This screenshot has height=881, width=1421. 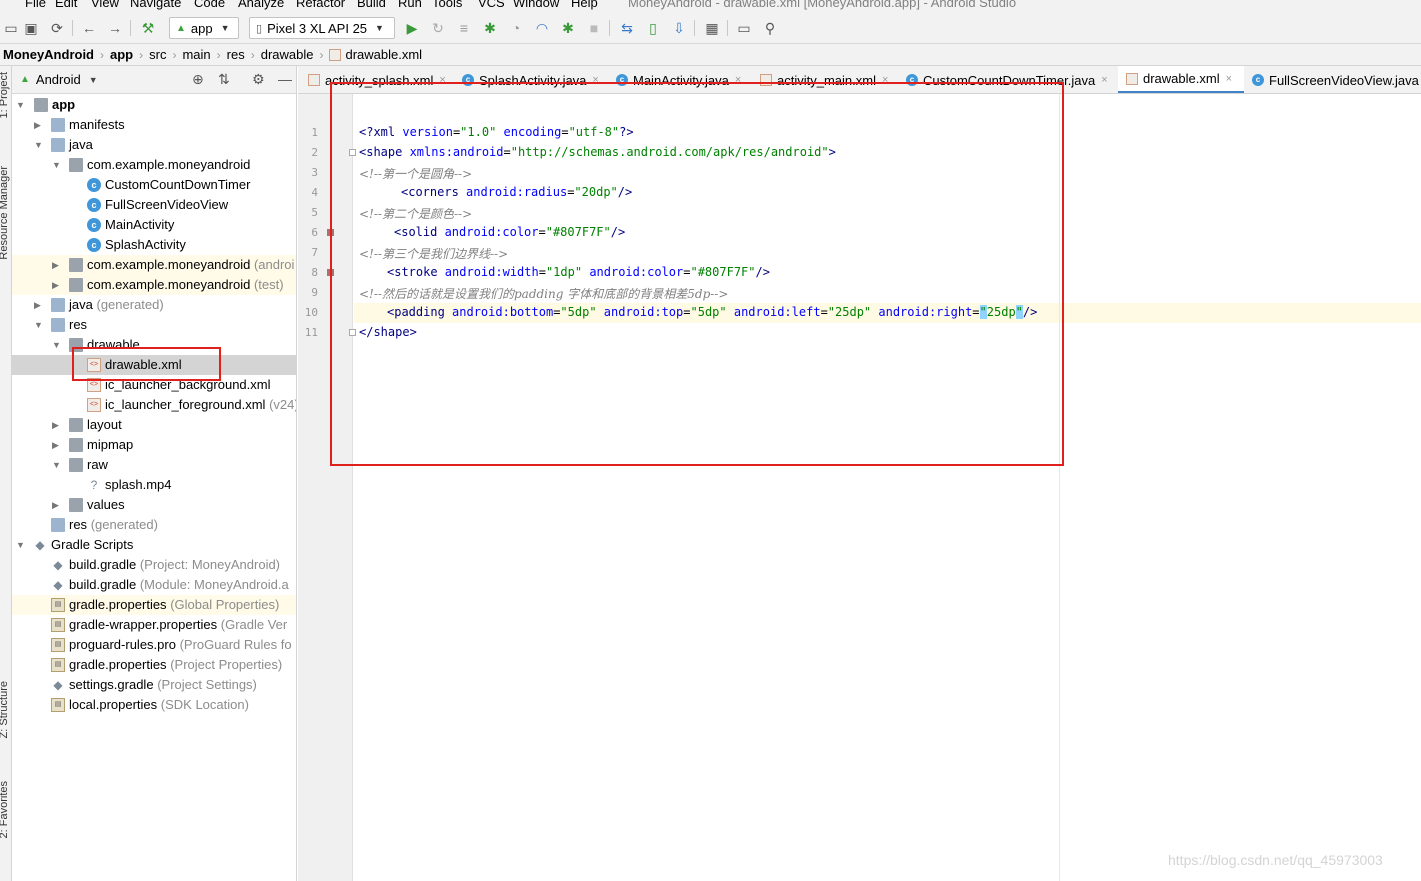 I want to click on menu-file: File, so click(x=35, y=5).